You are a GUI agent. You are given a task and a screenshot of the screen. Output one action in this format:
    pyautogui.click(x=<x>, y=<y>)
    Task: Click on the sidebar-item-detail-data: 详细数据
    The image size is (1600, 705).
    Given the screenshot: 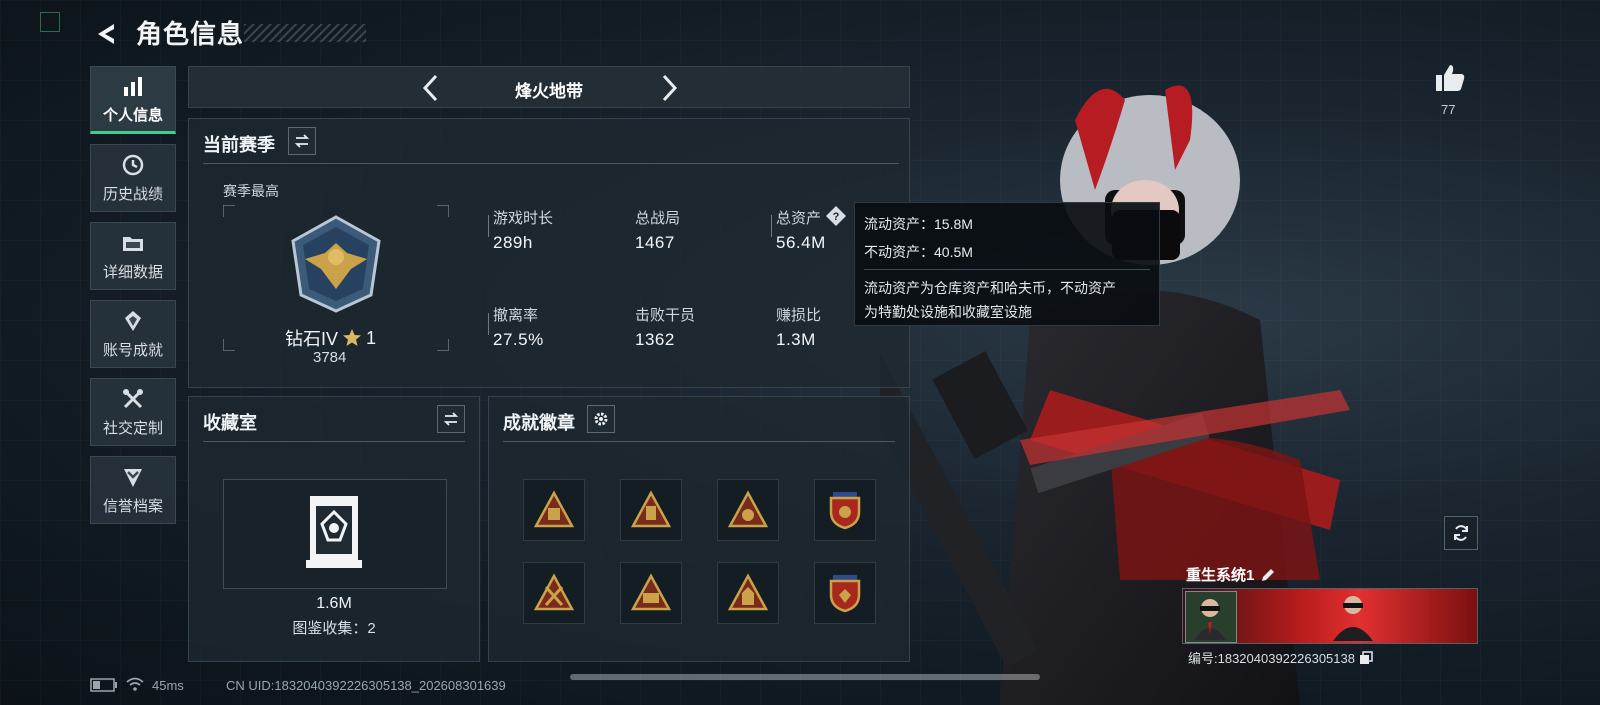 What is the action you would take?
    pyautogui.click(x=133, y=256)
    